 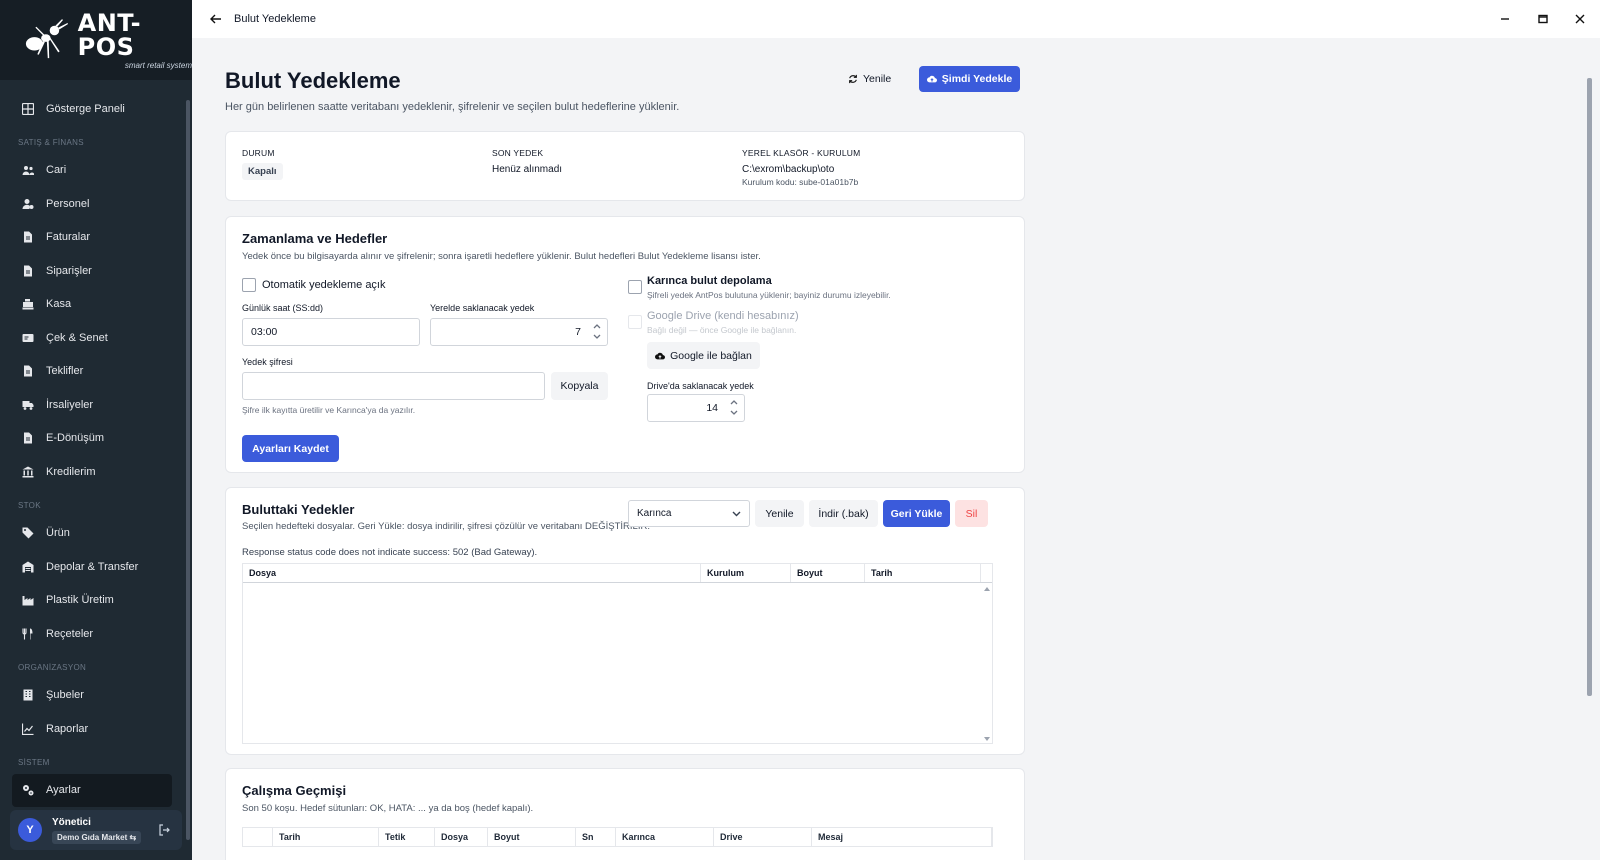 What do you see at coordinates (275, 19) in the screenshot?
I see `window-title: Bulut Yedekleme` at bounding box center [275, 19].